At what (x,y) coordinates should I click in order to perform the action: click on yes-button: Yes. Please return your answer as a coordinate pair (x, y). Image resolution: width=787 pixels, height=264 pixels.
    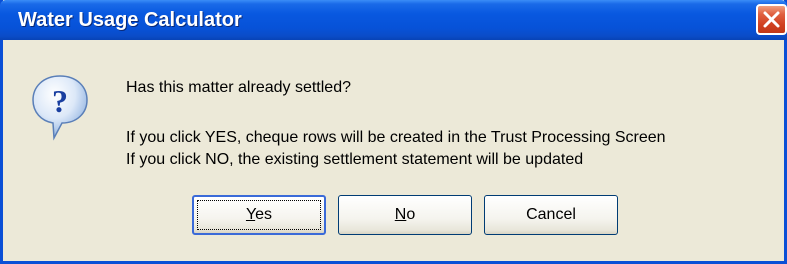
    Looking at the image, I should click on (259, 215).